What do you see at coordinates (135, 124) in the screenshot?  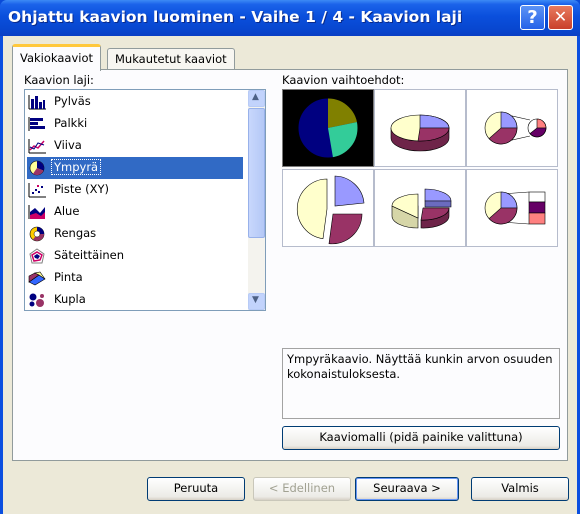 I see `chart-type-item-bar: Palkki` at bounding box center [135, 124].